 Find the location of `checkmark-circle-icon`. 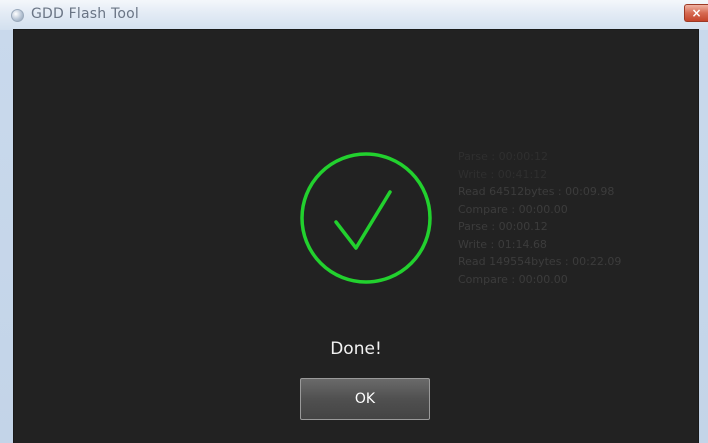

checkmark-circle-icon is located at coordinates (366, 218).